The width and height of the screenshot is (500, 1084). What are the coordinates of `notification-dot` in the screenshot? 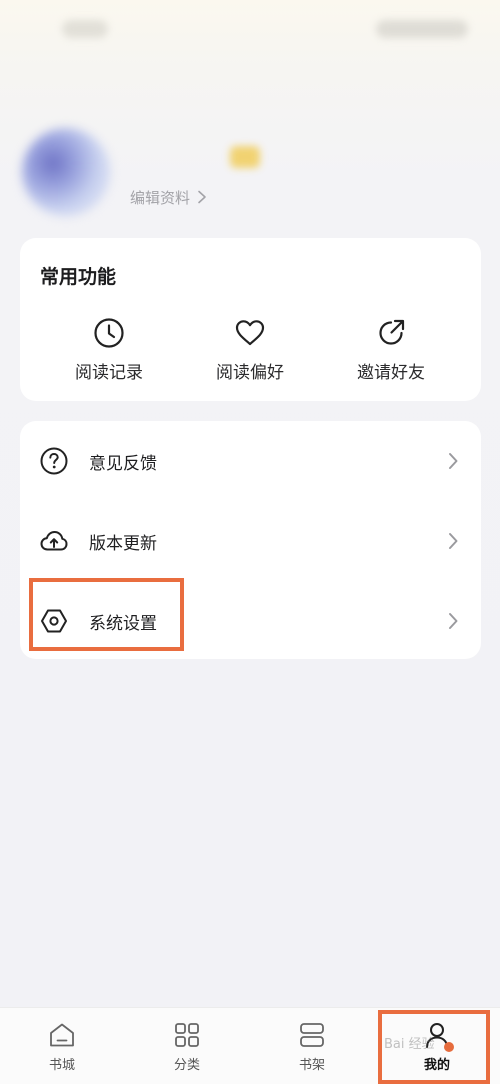 It's located at (449, 1047).